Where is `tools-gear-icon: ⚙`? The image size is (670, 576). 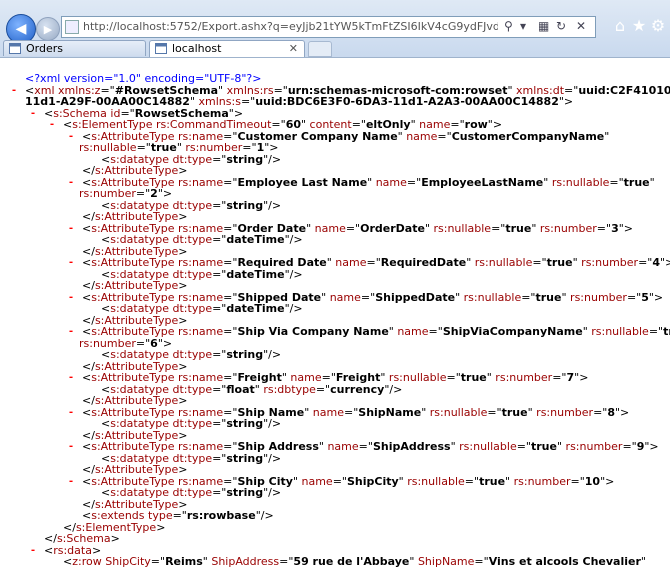
tools-gear-icon: ⚙ is located at coordinates (658, 26).